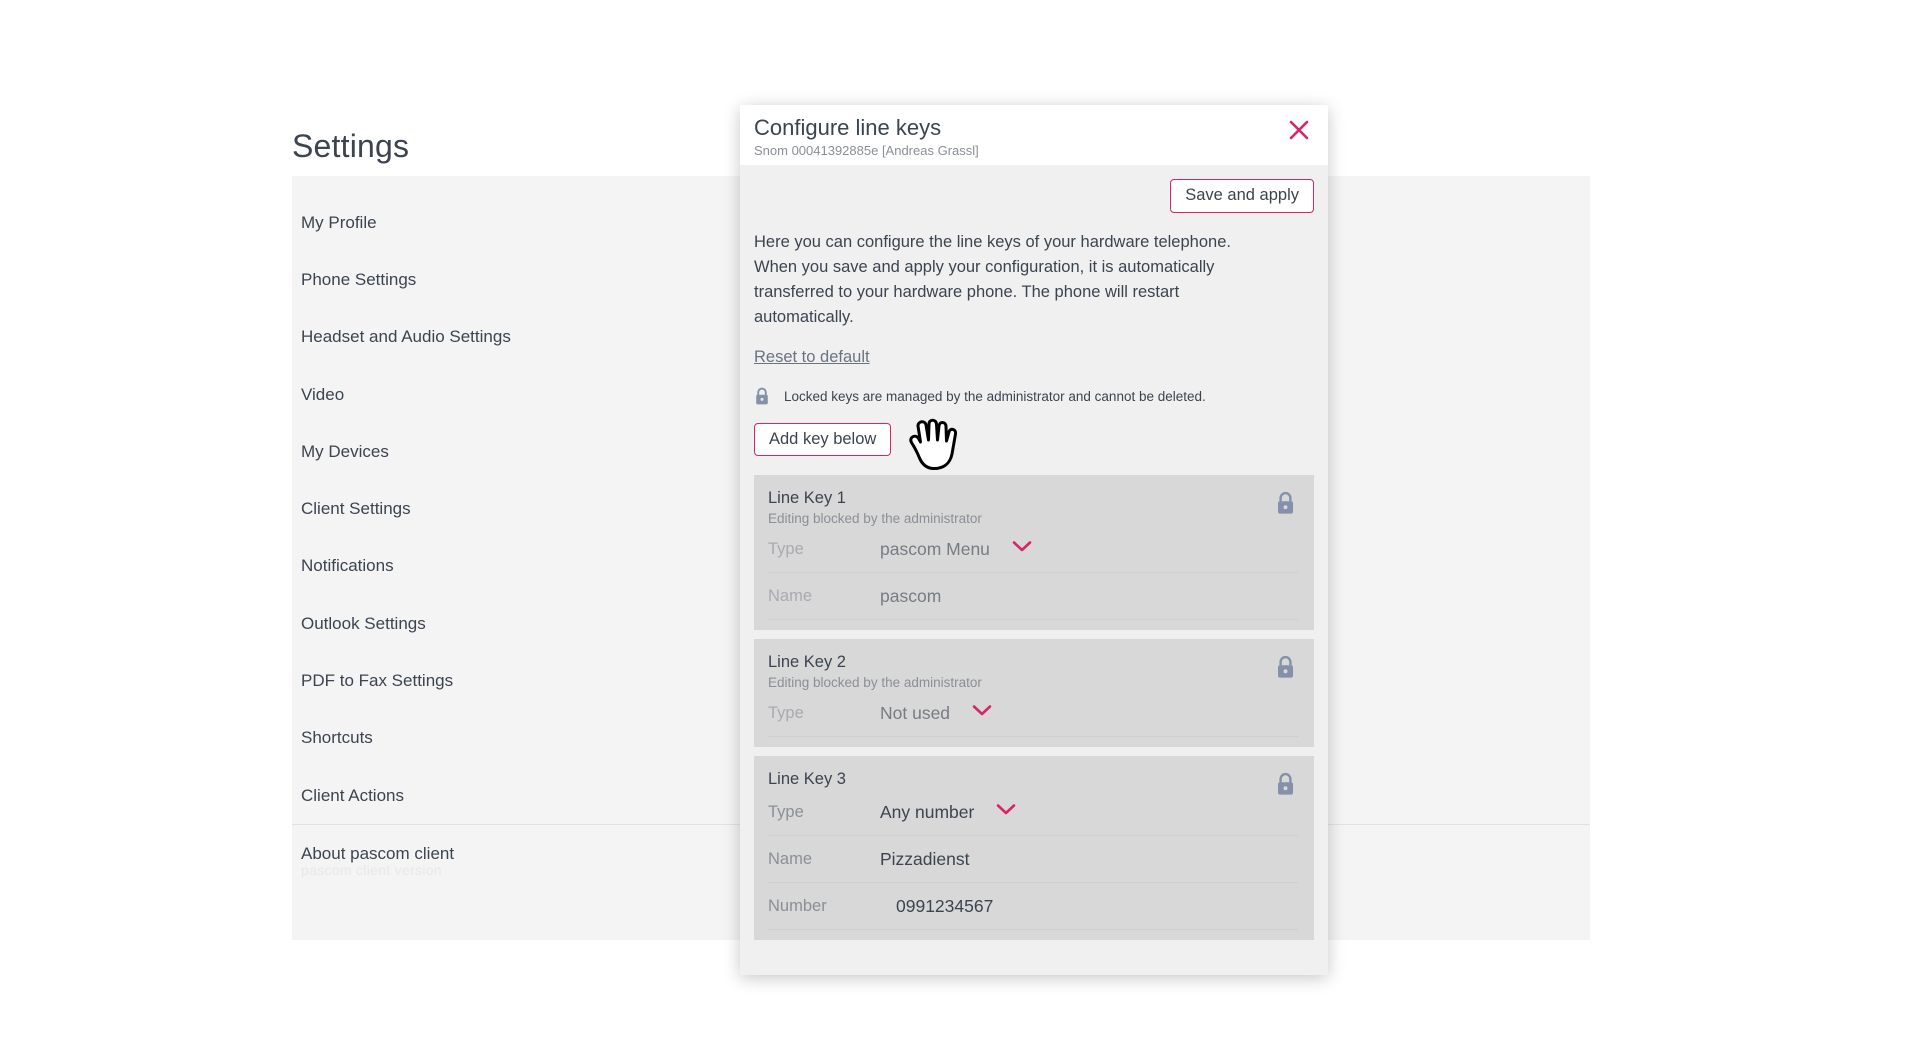 The image size is (1920, 1040). Describe the element at coordinates (1033, 906) in the screenshot. I see `line-key-field-row: Number 0991234567` at that location.